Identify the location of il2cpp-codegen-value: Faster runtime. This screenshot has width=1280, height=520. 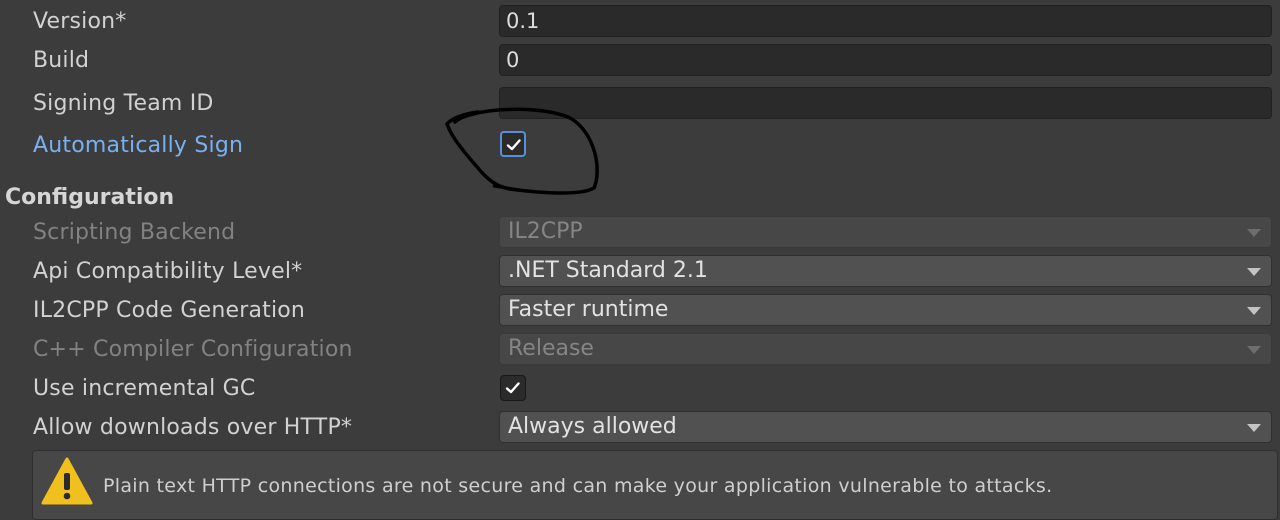
(588, 309).